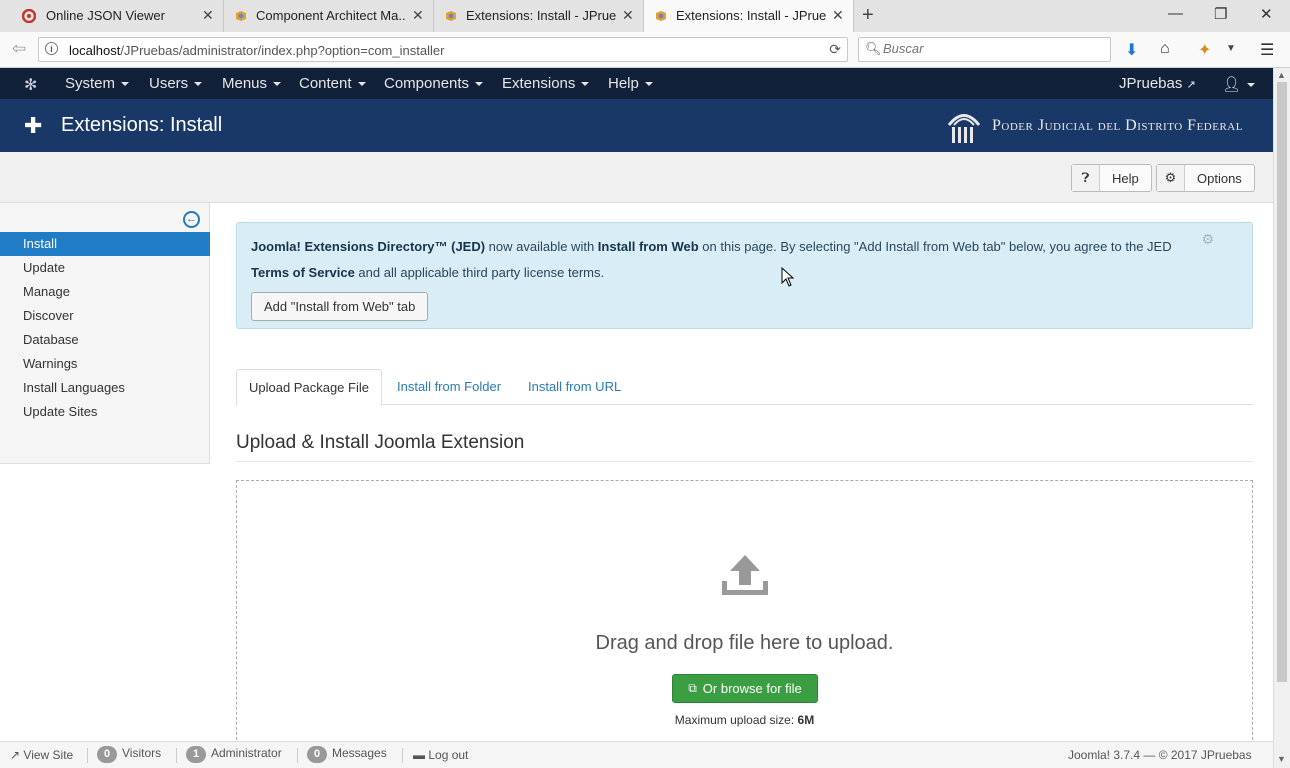 This screenshot has width=1290, height=768. What do you see at coordinates (142, 125) in the screenshot?
I see `page-title: Extensions: Install` at bounding box center [142, 125].